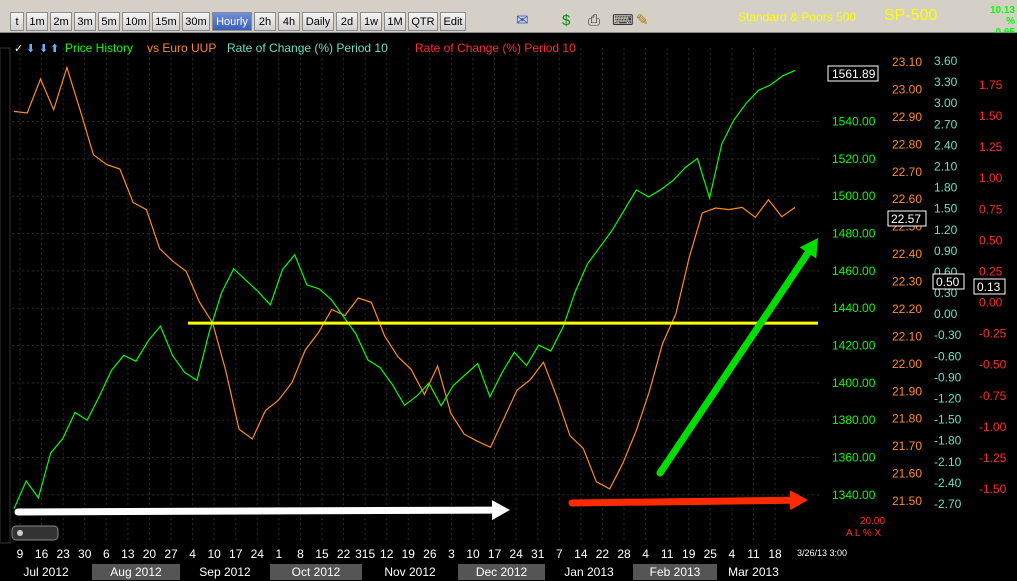  What do you see at coordinates (991, 209) in the screenshot?
I see `roc-red-tick-label: 0.75` at bounding box center [991, 209].